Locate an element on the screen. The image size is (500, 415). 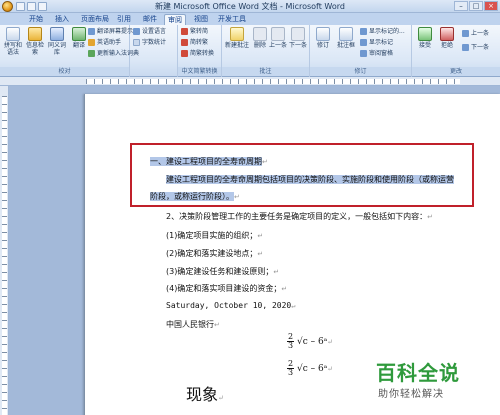
assistant-icon is located at coordinates (91, 42).